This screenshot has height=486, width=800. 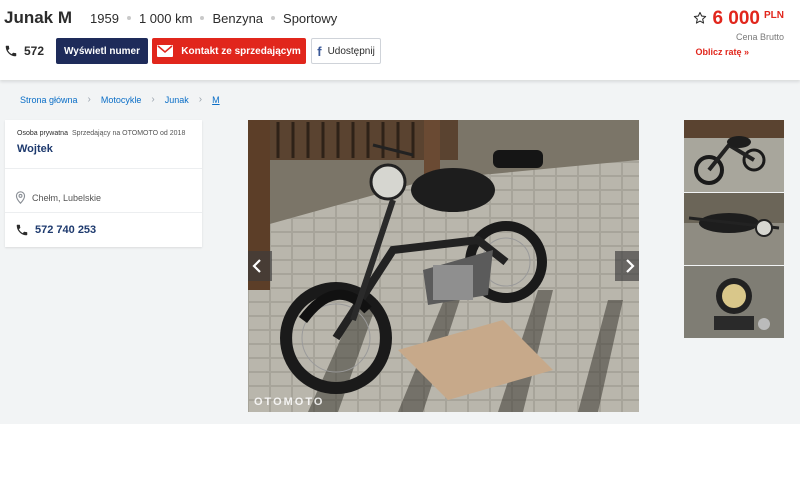 I want to click on chevron-right-icon, so click(x=630, y=266).